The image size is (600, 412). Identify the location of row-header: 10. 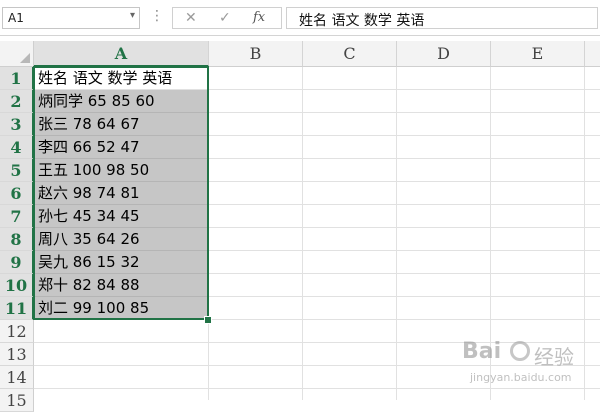
(17, 285).